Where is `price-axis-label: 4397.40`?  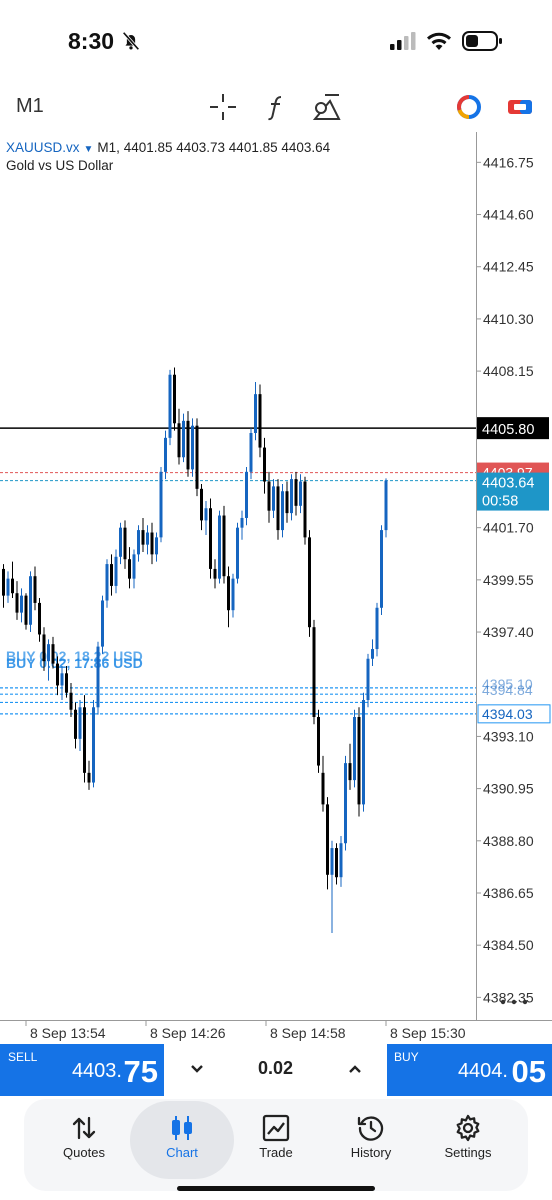 price-axis-label: 4397.40 is located at coordinates (508, 632).